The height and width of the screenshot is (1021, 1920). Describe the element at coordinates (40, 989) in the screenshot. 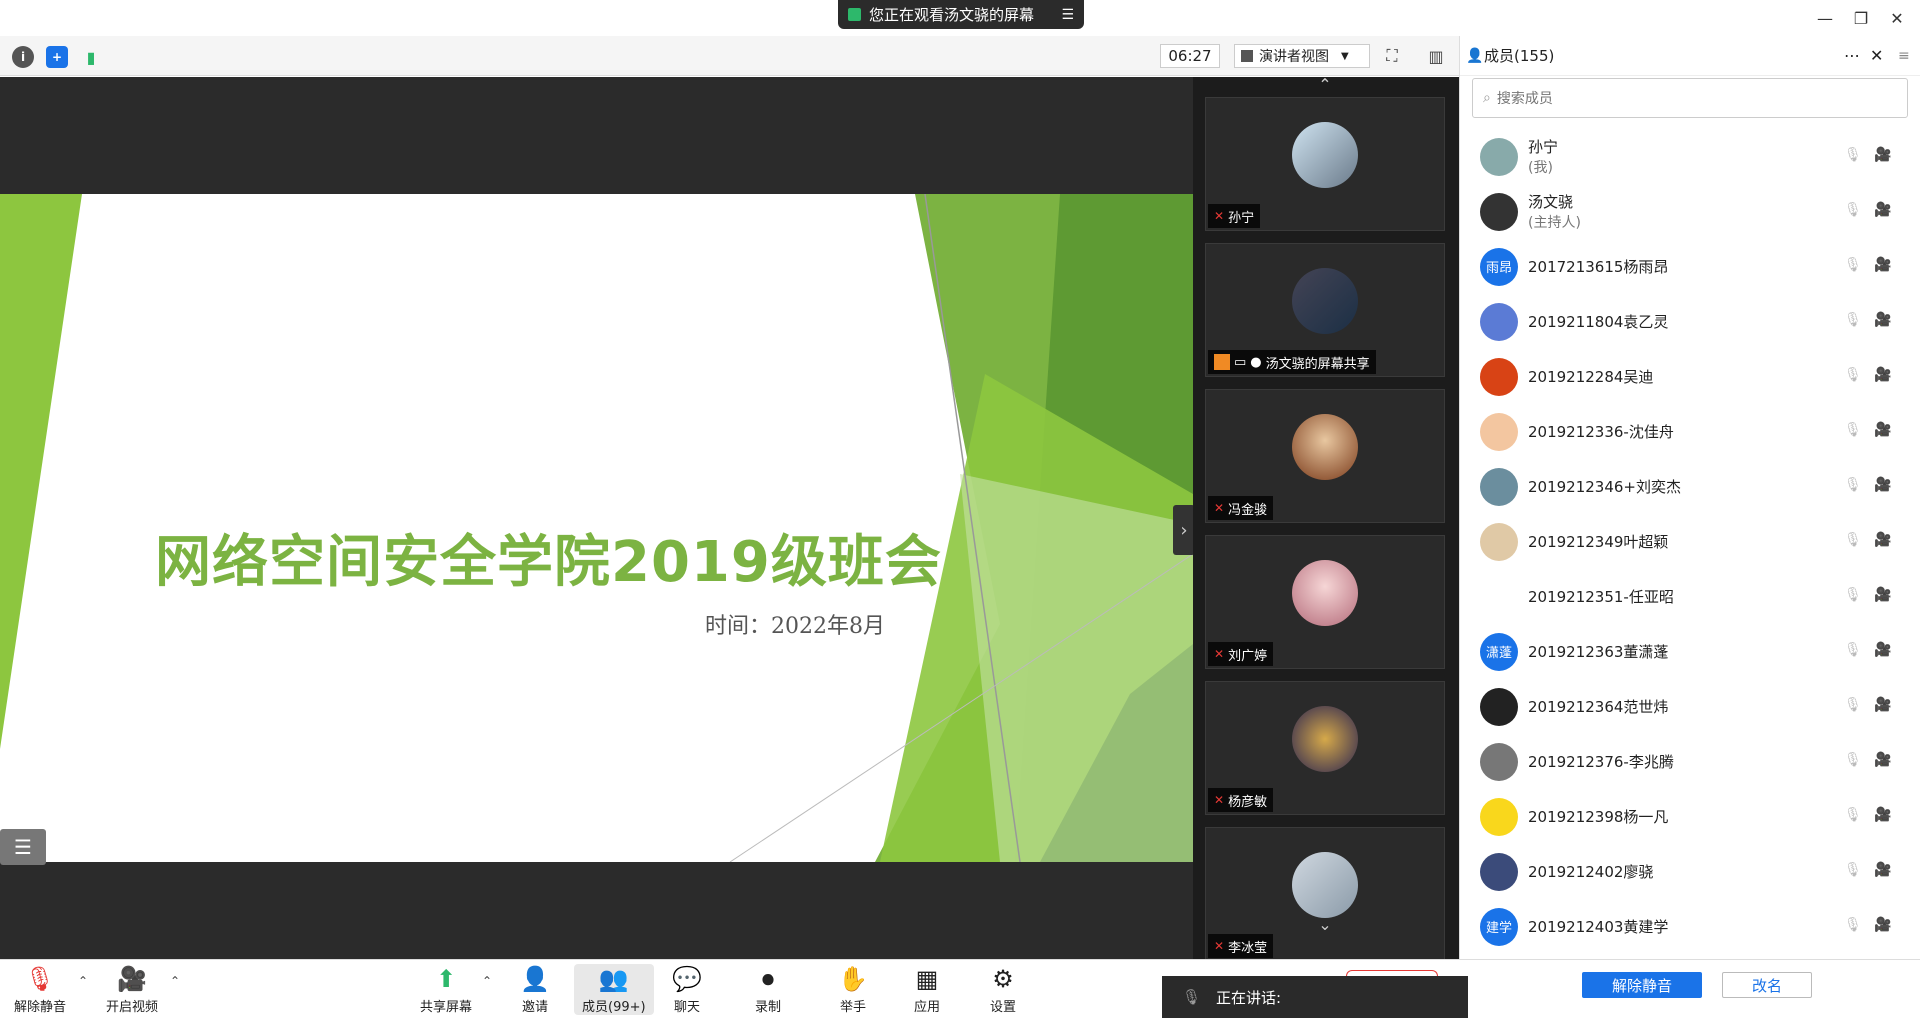

I see `unmute-button: 🎙 解除静音` at that location.